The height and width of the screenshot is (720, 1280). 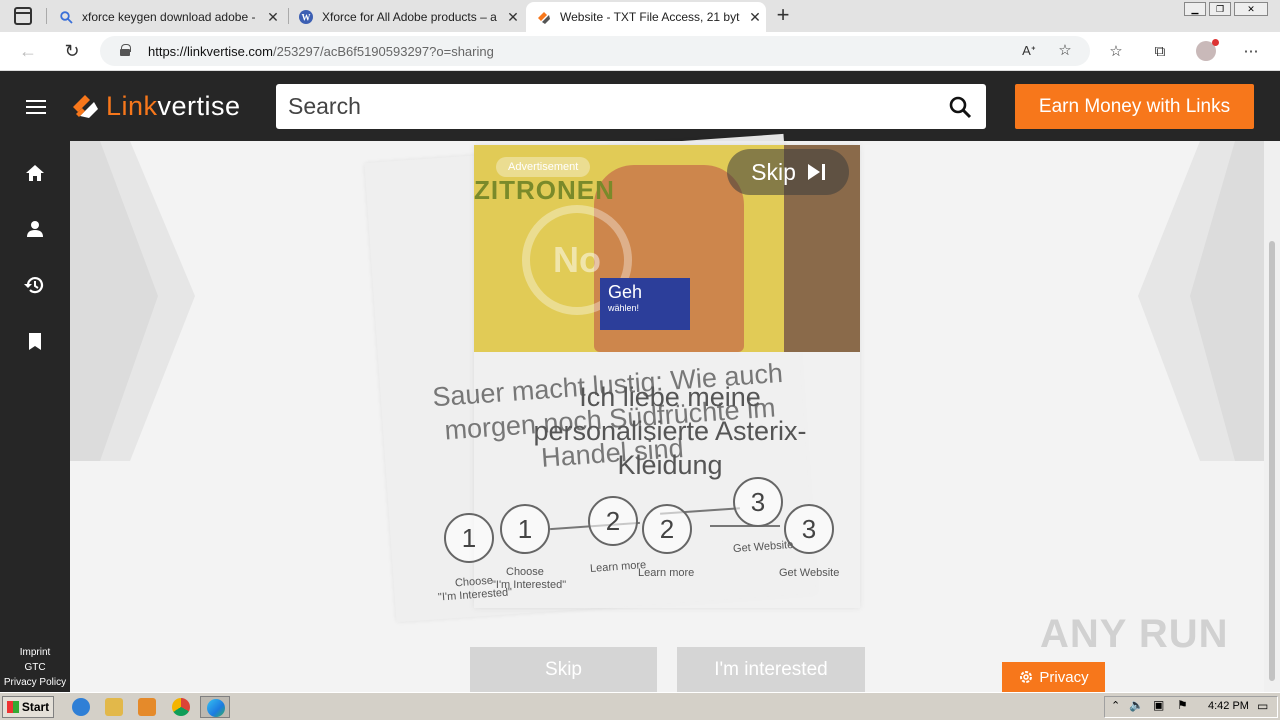 What do you see at coordinates (1182, 705) in the screenshot?
I see `flag-icon: ⚑` at bounding box center [1182, 705].